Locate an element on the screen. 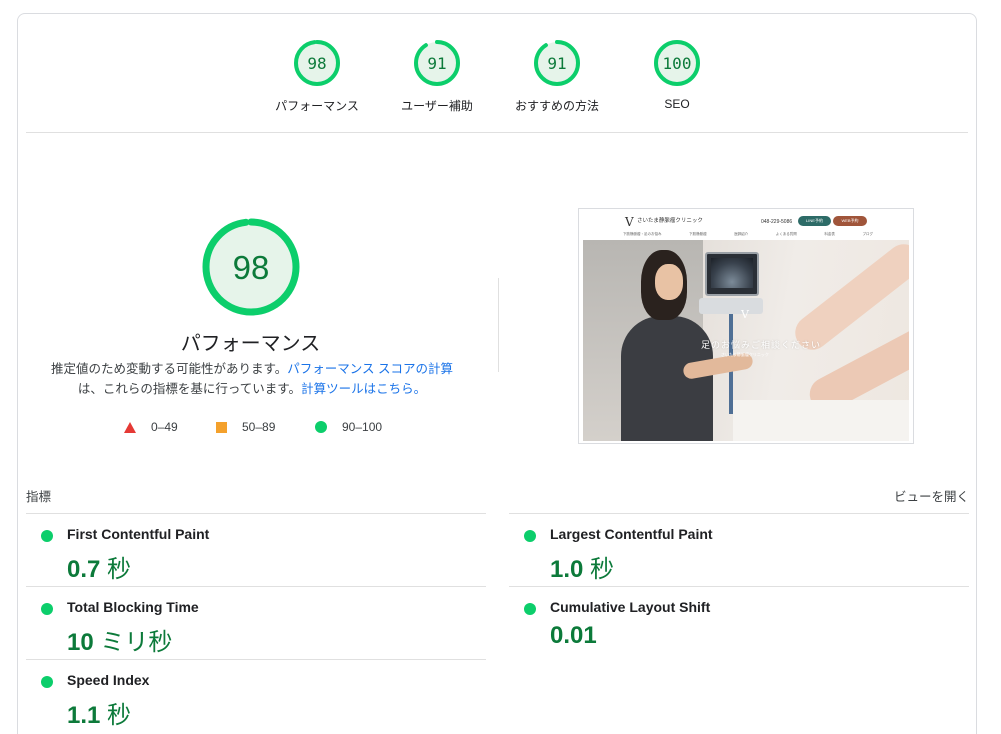 This screenshot has width=1001, height=734. metric-number: 10 is located at coordinates (80, 642).